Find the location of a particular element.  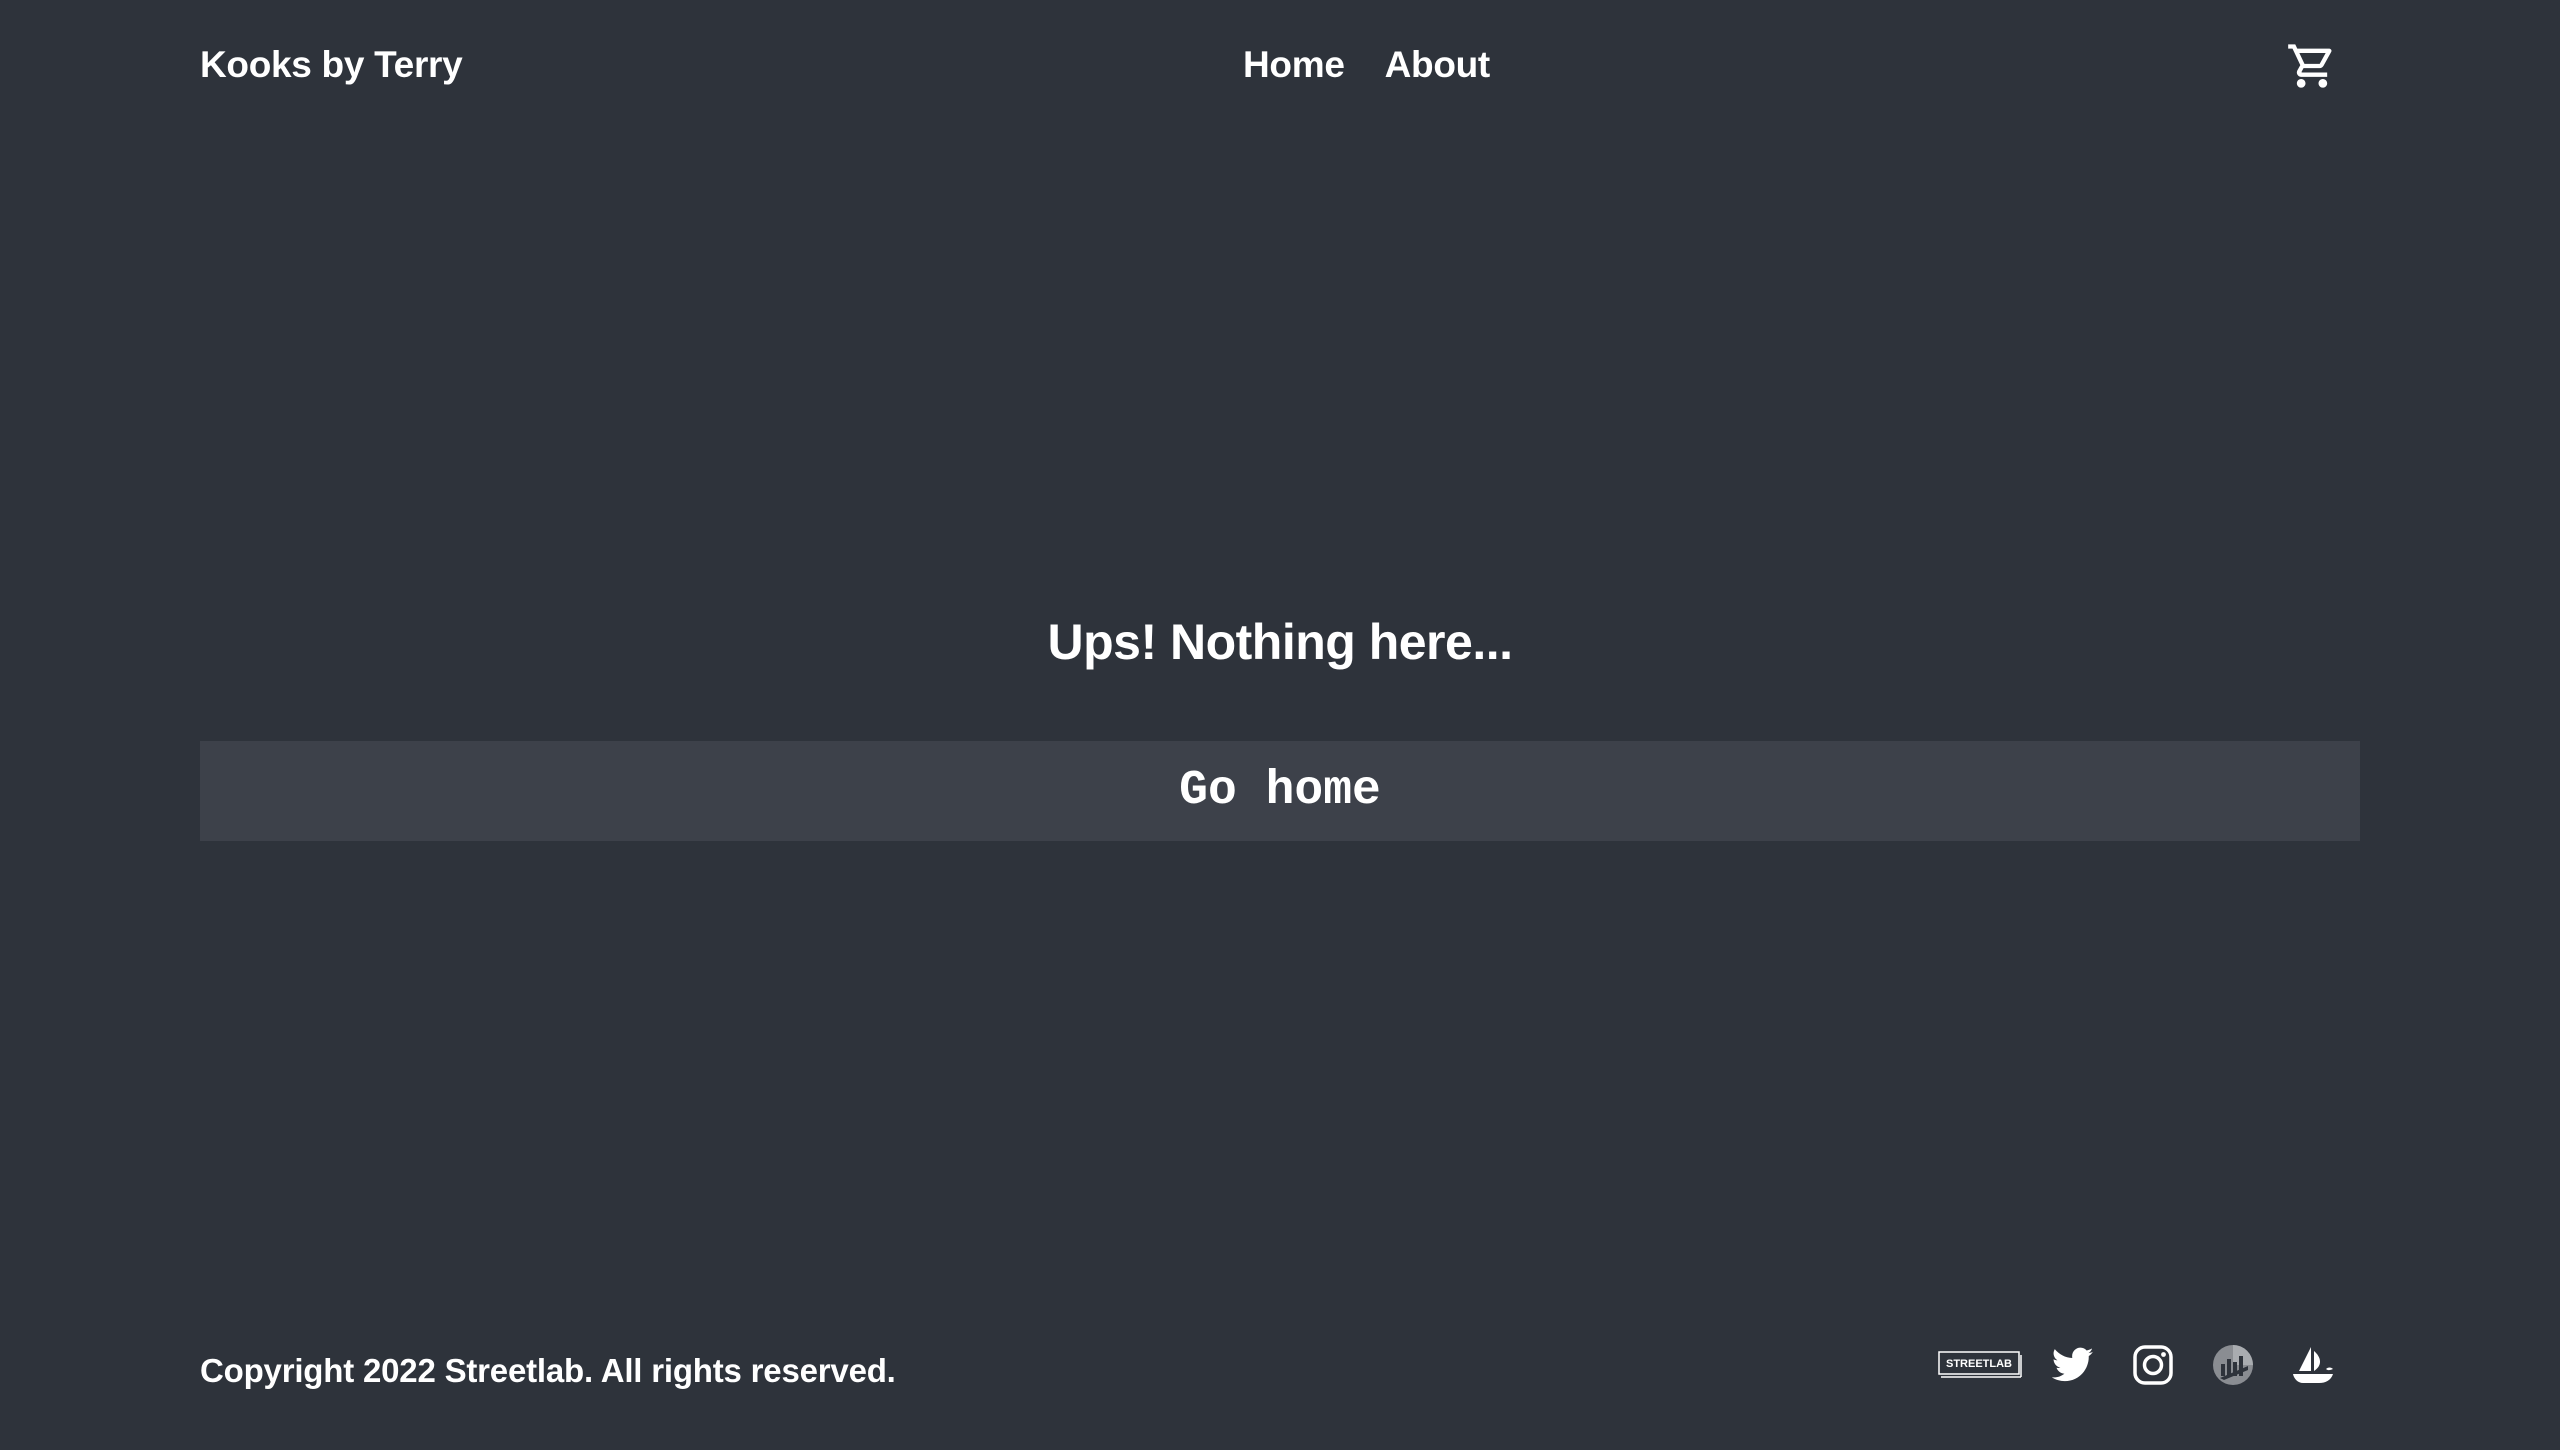

streetlab-logo-icon: STREETLAB is located at coordinates (1980, 1365).